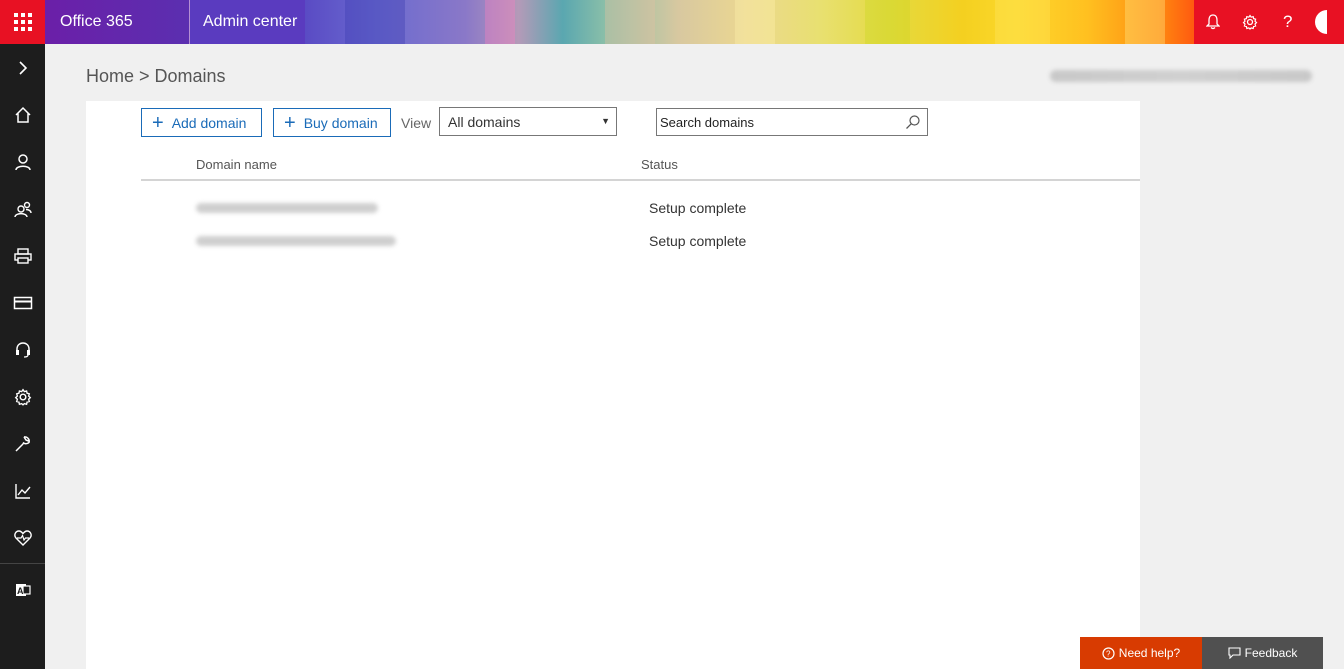  What do you see at coordinates (777, 122) in the screenshot?
I see `search-input` at bounding box center [777, 122].